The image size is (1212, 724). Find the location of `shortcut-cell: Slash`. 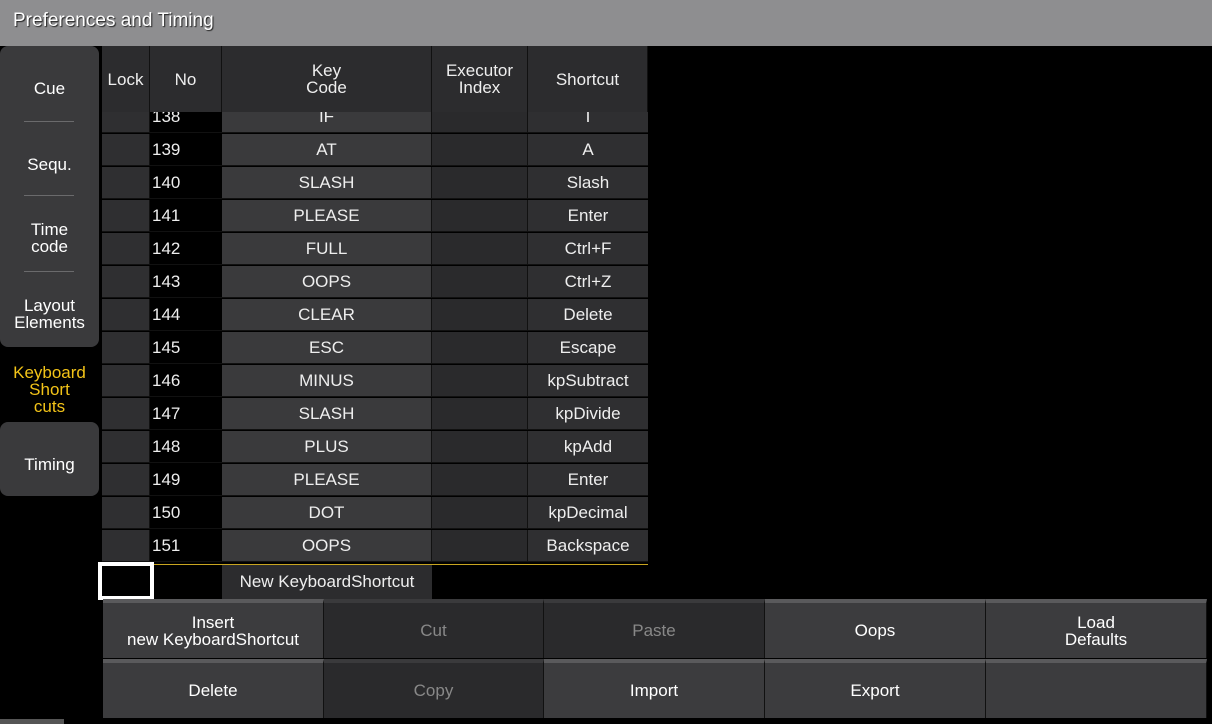

shortcut-cell: Slash is located at coordinates (588, 183).